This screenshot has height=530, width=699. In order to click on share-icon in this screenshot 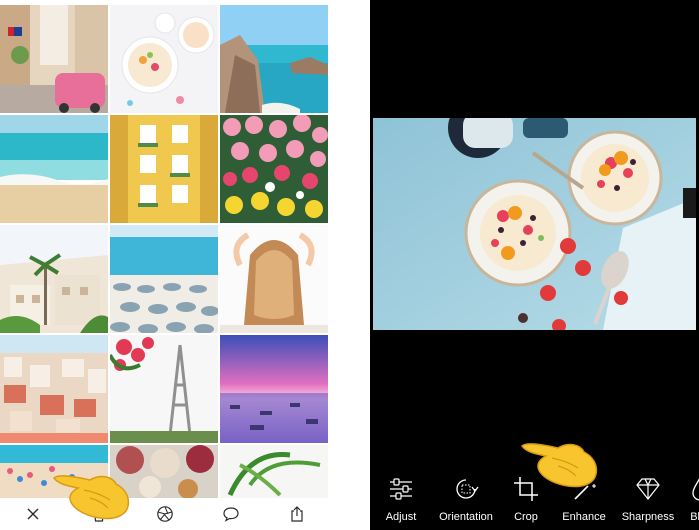, I will do `click(297, 514)`.